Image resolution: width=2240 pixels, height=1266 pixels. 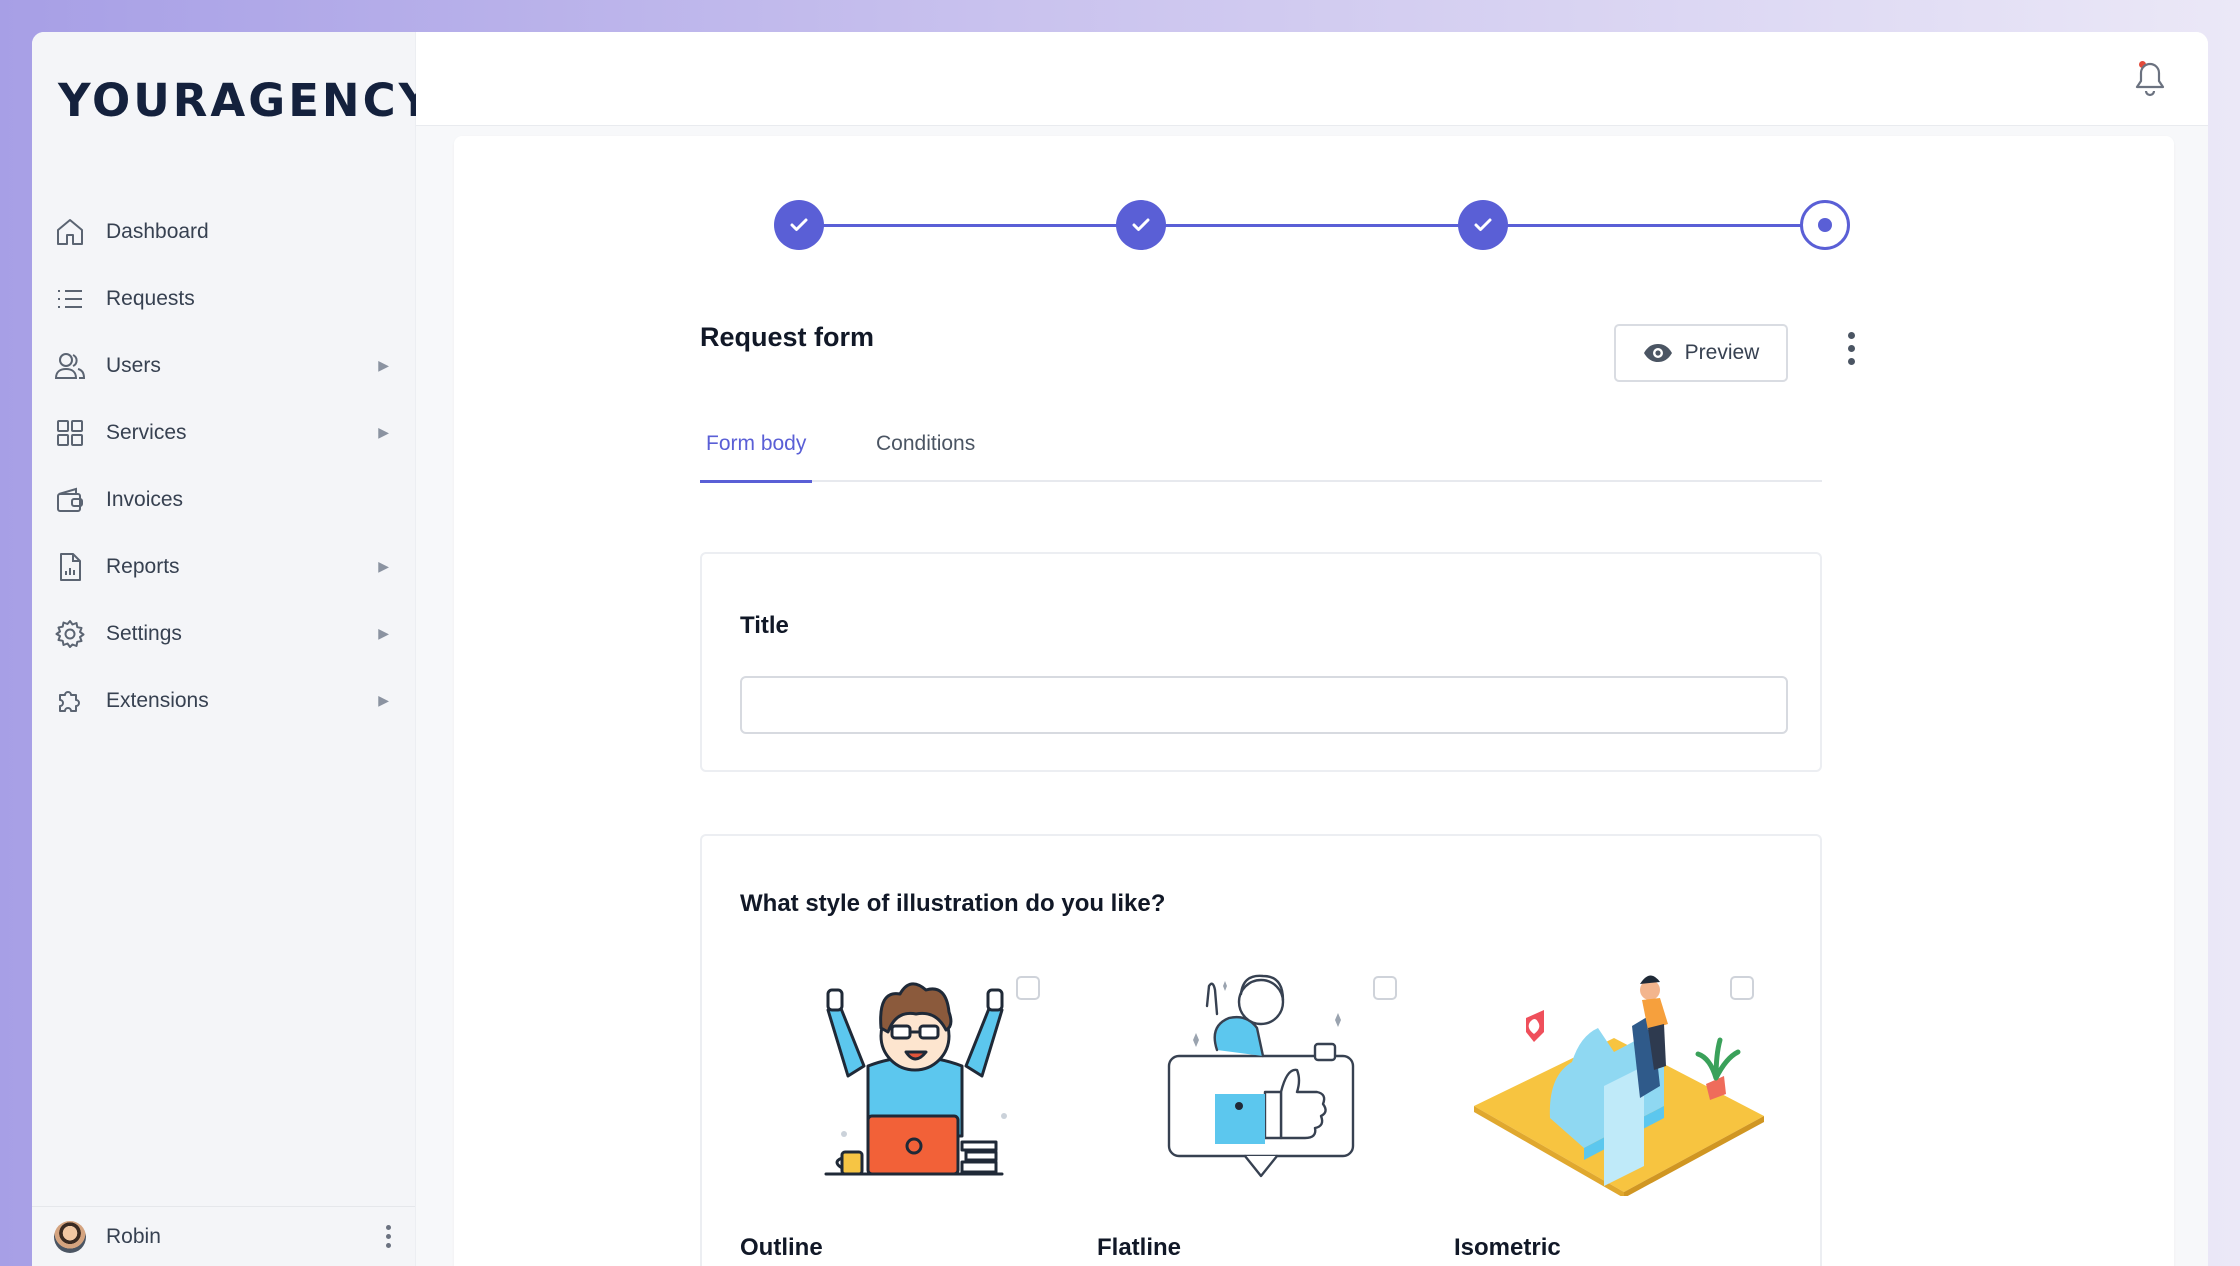 I want to click on step-1-complete, so click(x=799, y=225).